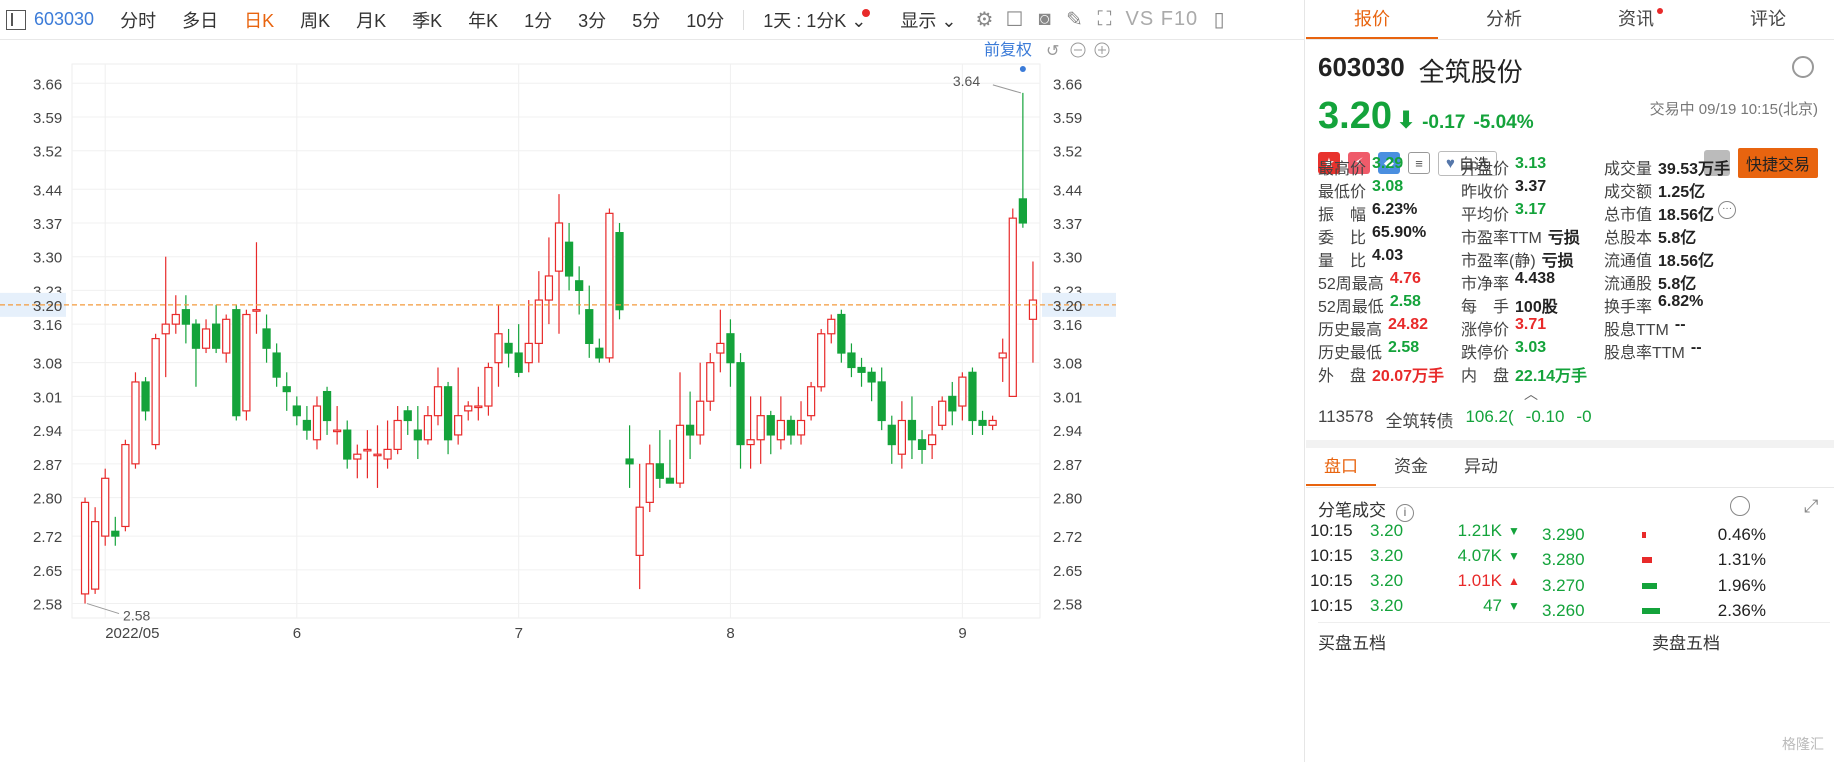 The image size is (1834, 762). I want to click on stock-code-link: 603030, so click(68, 19).